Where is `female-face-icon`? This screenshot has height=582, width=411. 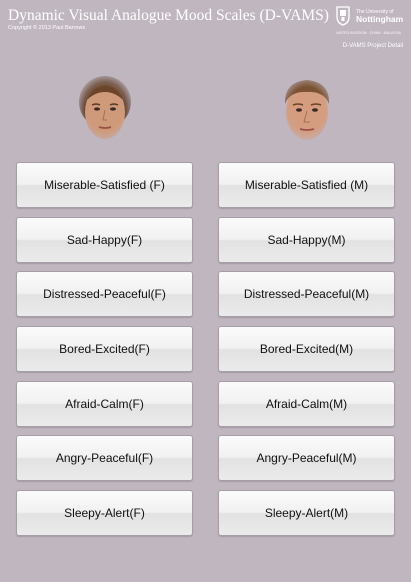
female-face-icon is located at coordinates (105, 109).